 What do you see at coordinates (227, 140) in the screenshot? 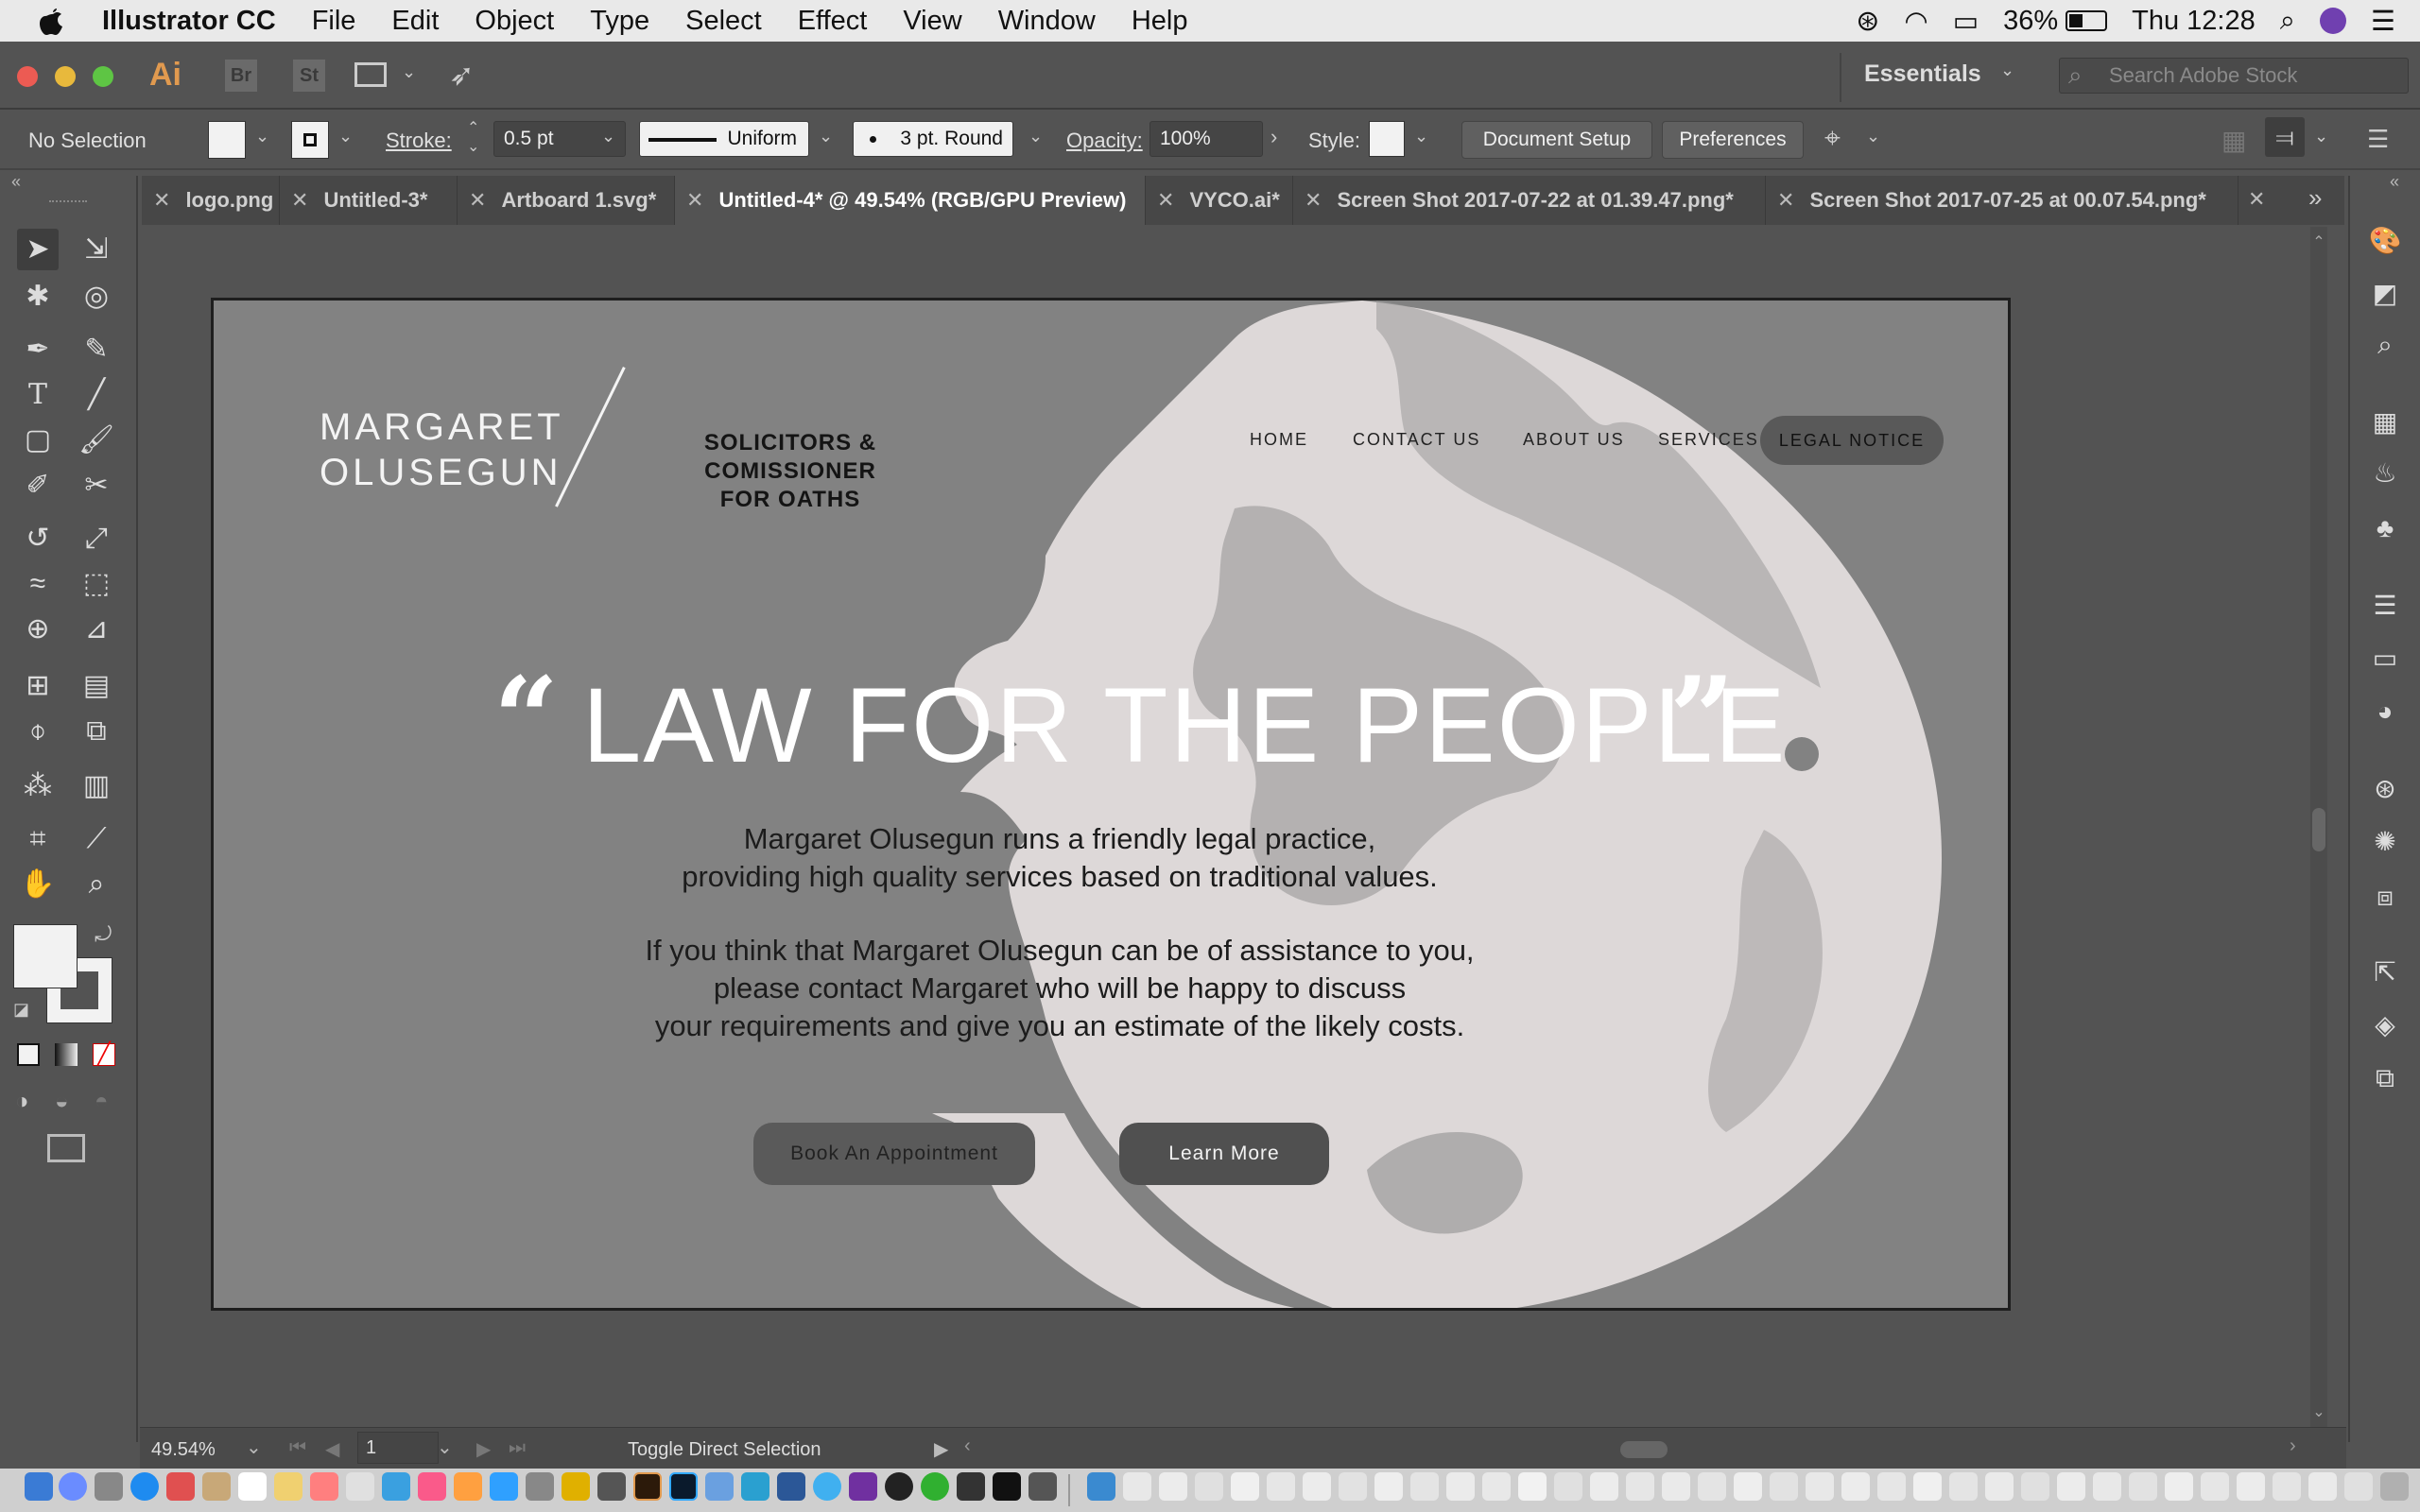
I see `fill-swatch` at bounding box center [227, 140].